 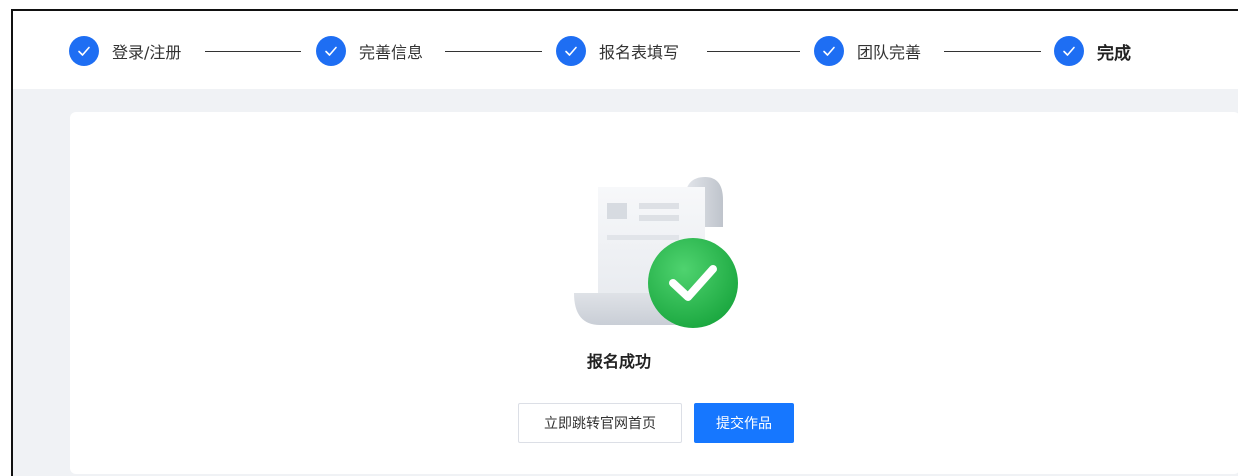 I want to click on step-complete-info: 完善信息, so click(x=369, y=51).